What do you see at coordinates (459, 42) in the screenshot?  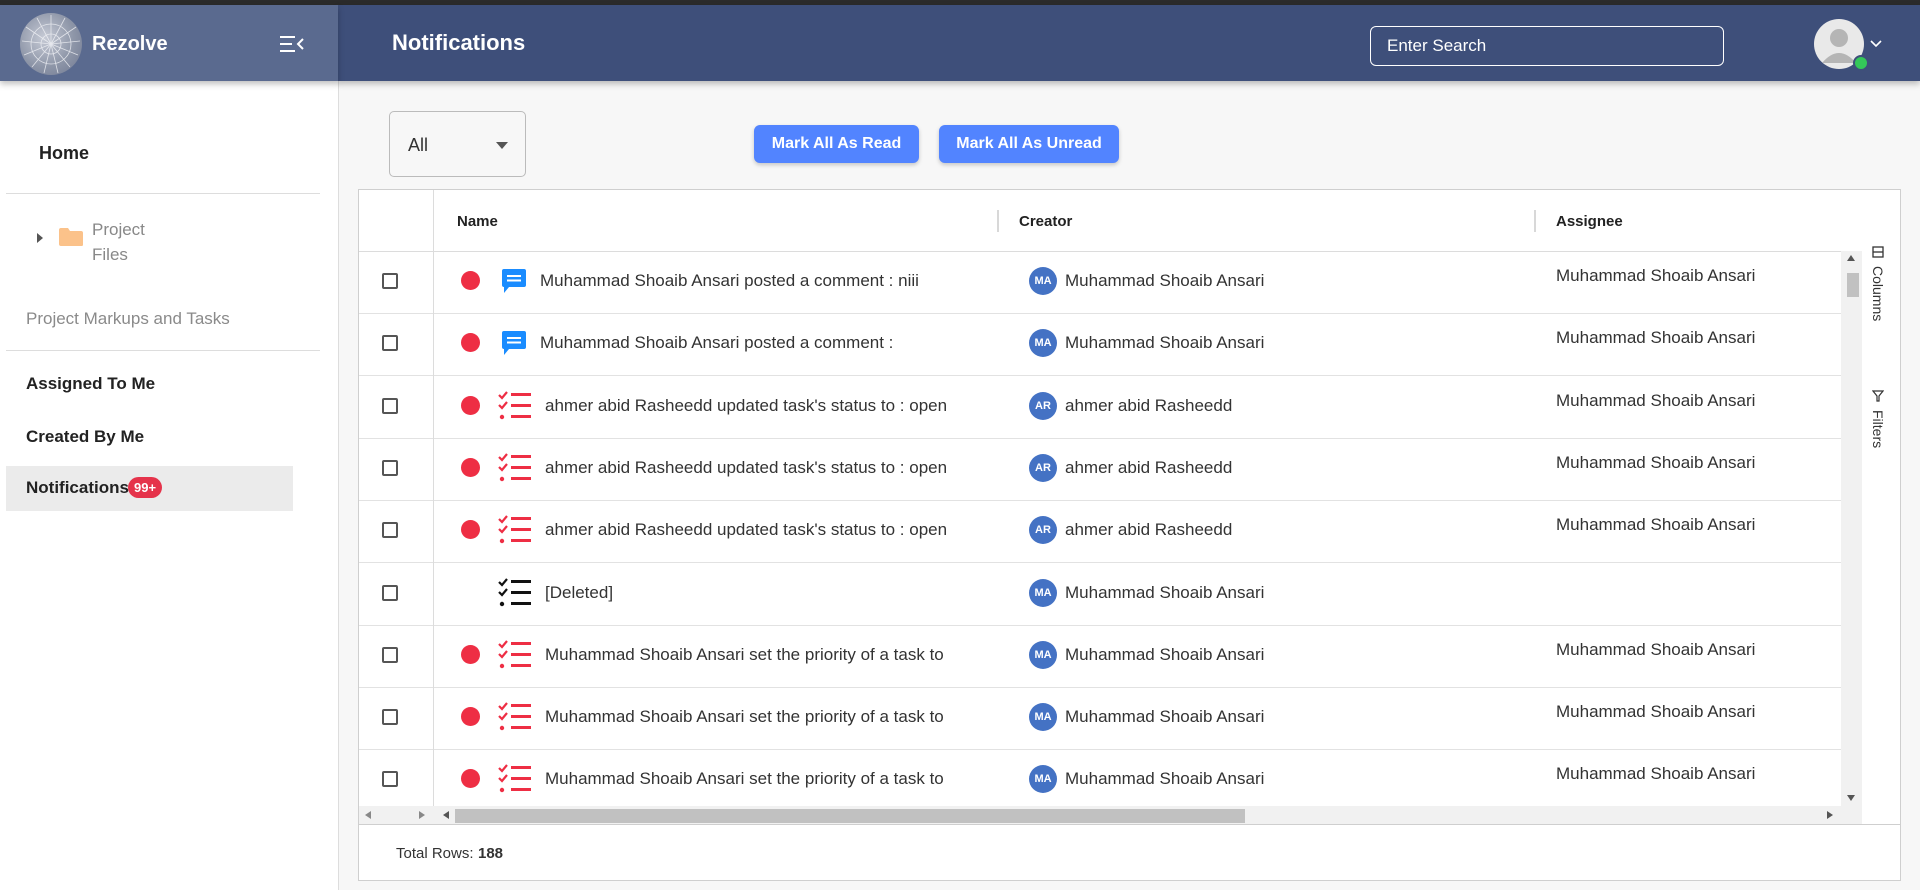 I see `page-title: Notifications` at bounding box center [459, 42].